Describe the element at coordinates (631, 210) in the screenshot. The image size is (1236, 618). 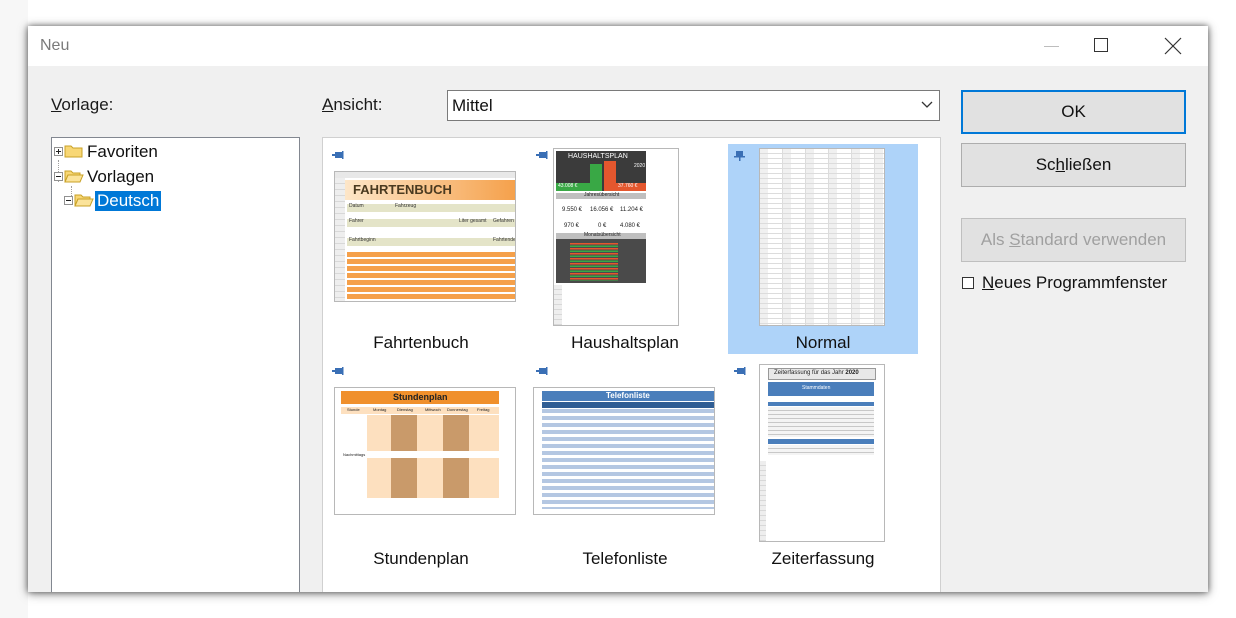
I see `thumbnail-value: 11.204 €` at that location.